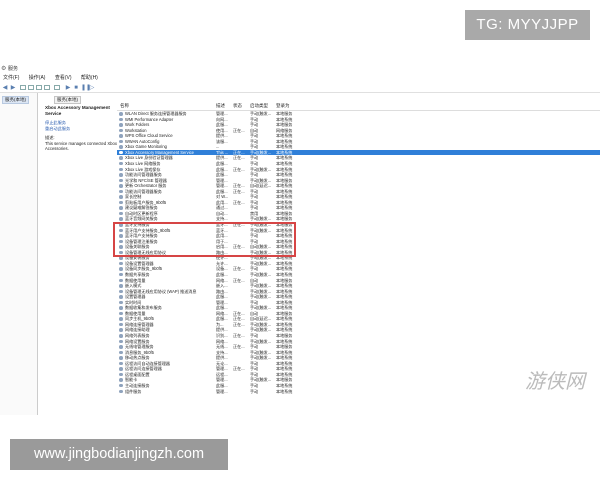 This screenshot has height=480, width=600. Describe the element at coordinates (527, 25) in the screenshot. I see `watermark-telegram: TG: MYYJJPP` at that location.